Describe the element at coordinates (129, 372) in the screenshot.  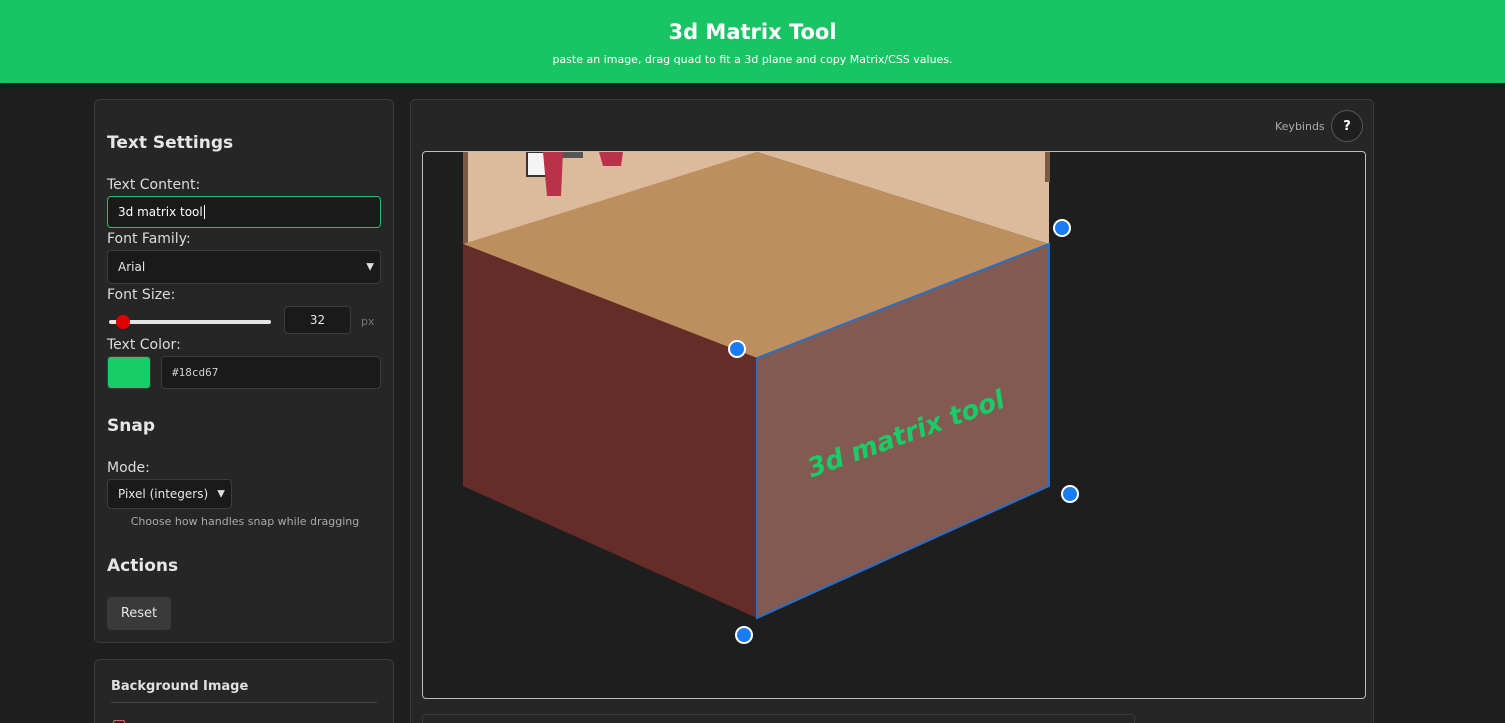
I see `text-color-swatch` at that location.